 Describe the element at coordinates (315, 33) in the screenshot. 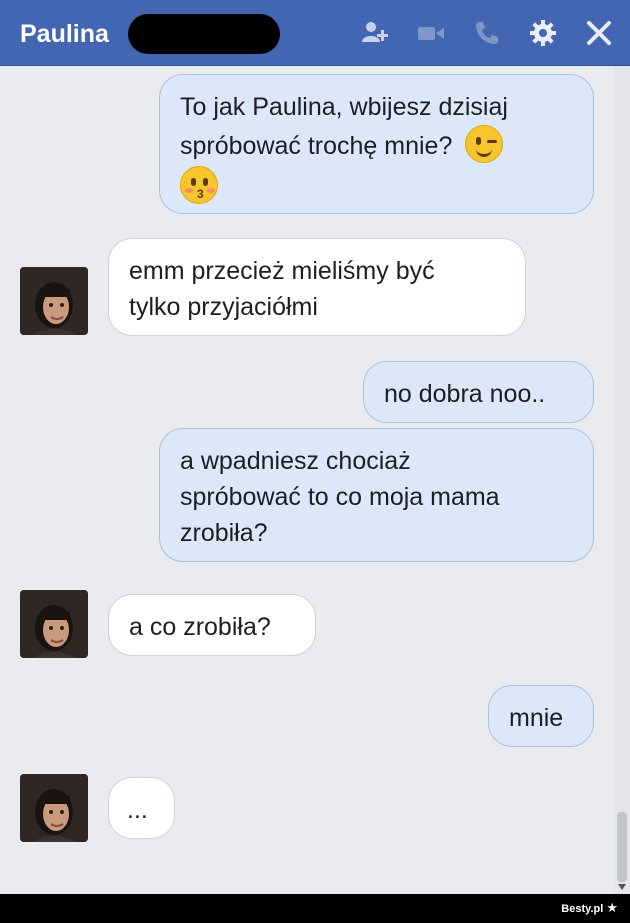

I see `chat-header: Paulina` at that location.